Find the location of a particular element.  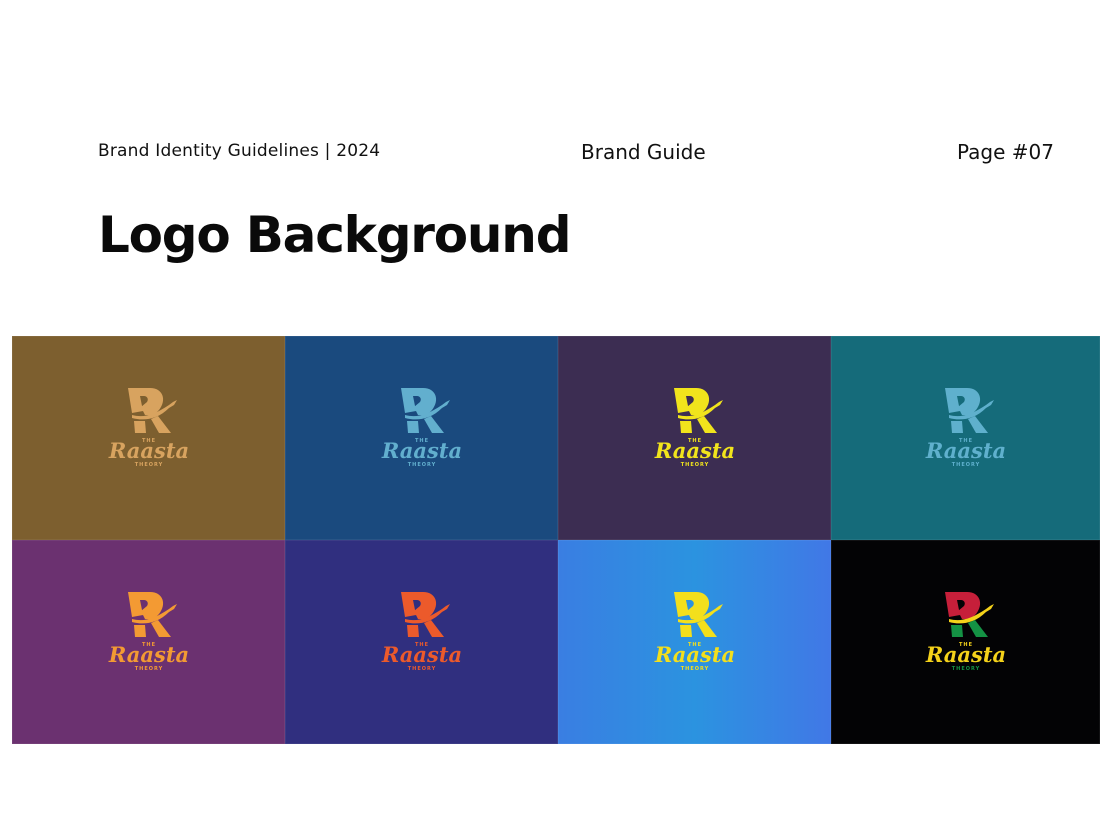

header-left-text: Brand Identity Guidelines | 2024 is located at coordinates (239, 151).